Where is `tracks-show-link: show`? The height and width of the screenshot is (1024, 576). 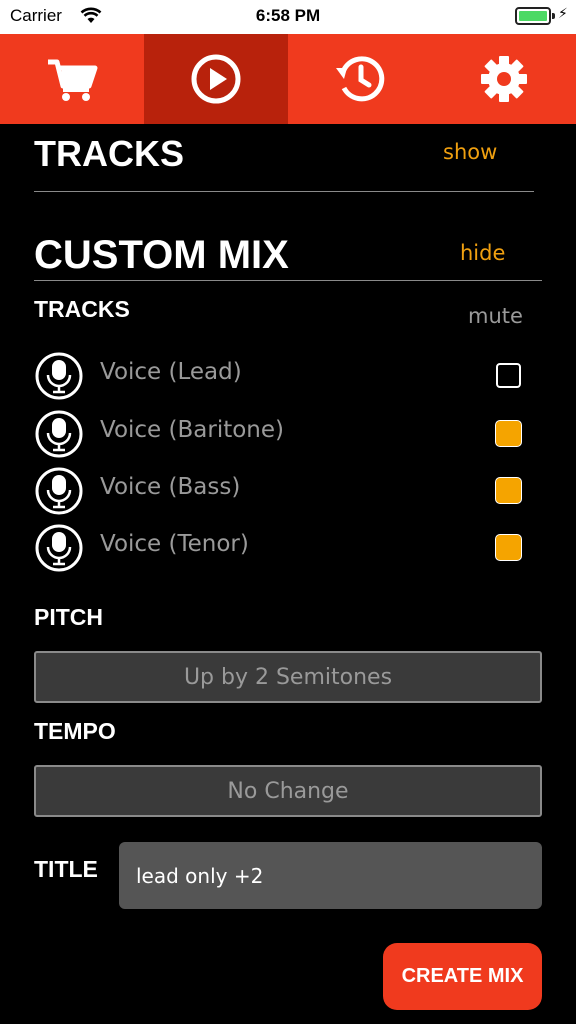 tracks-show-link: show is located at coordinates (470, 152).